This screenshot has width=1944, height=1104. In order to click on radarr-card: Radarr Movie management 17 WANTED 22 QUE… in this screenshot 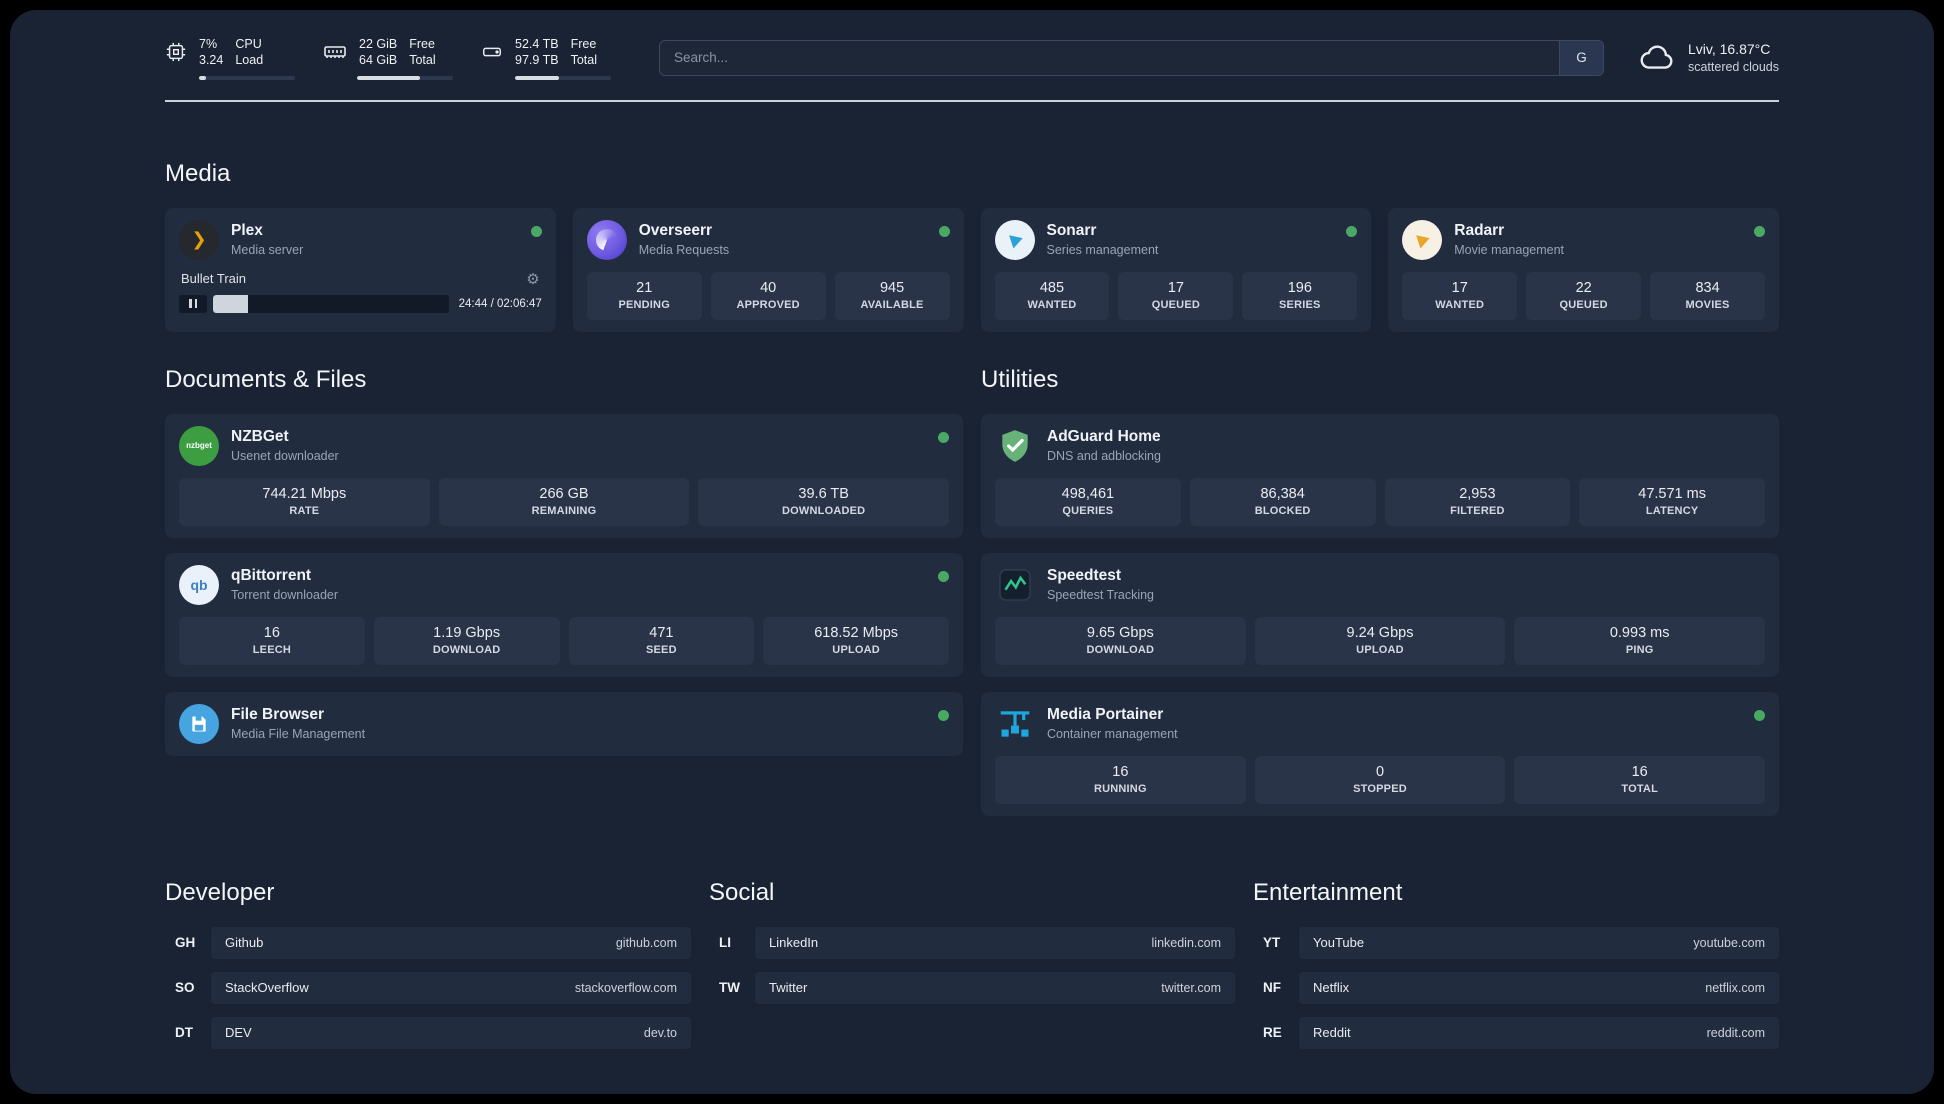, I will do `click(1583, 269)`.